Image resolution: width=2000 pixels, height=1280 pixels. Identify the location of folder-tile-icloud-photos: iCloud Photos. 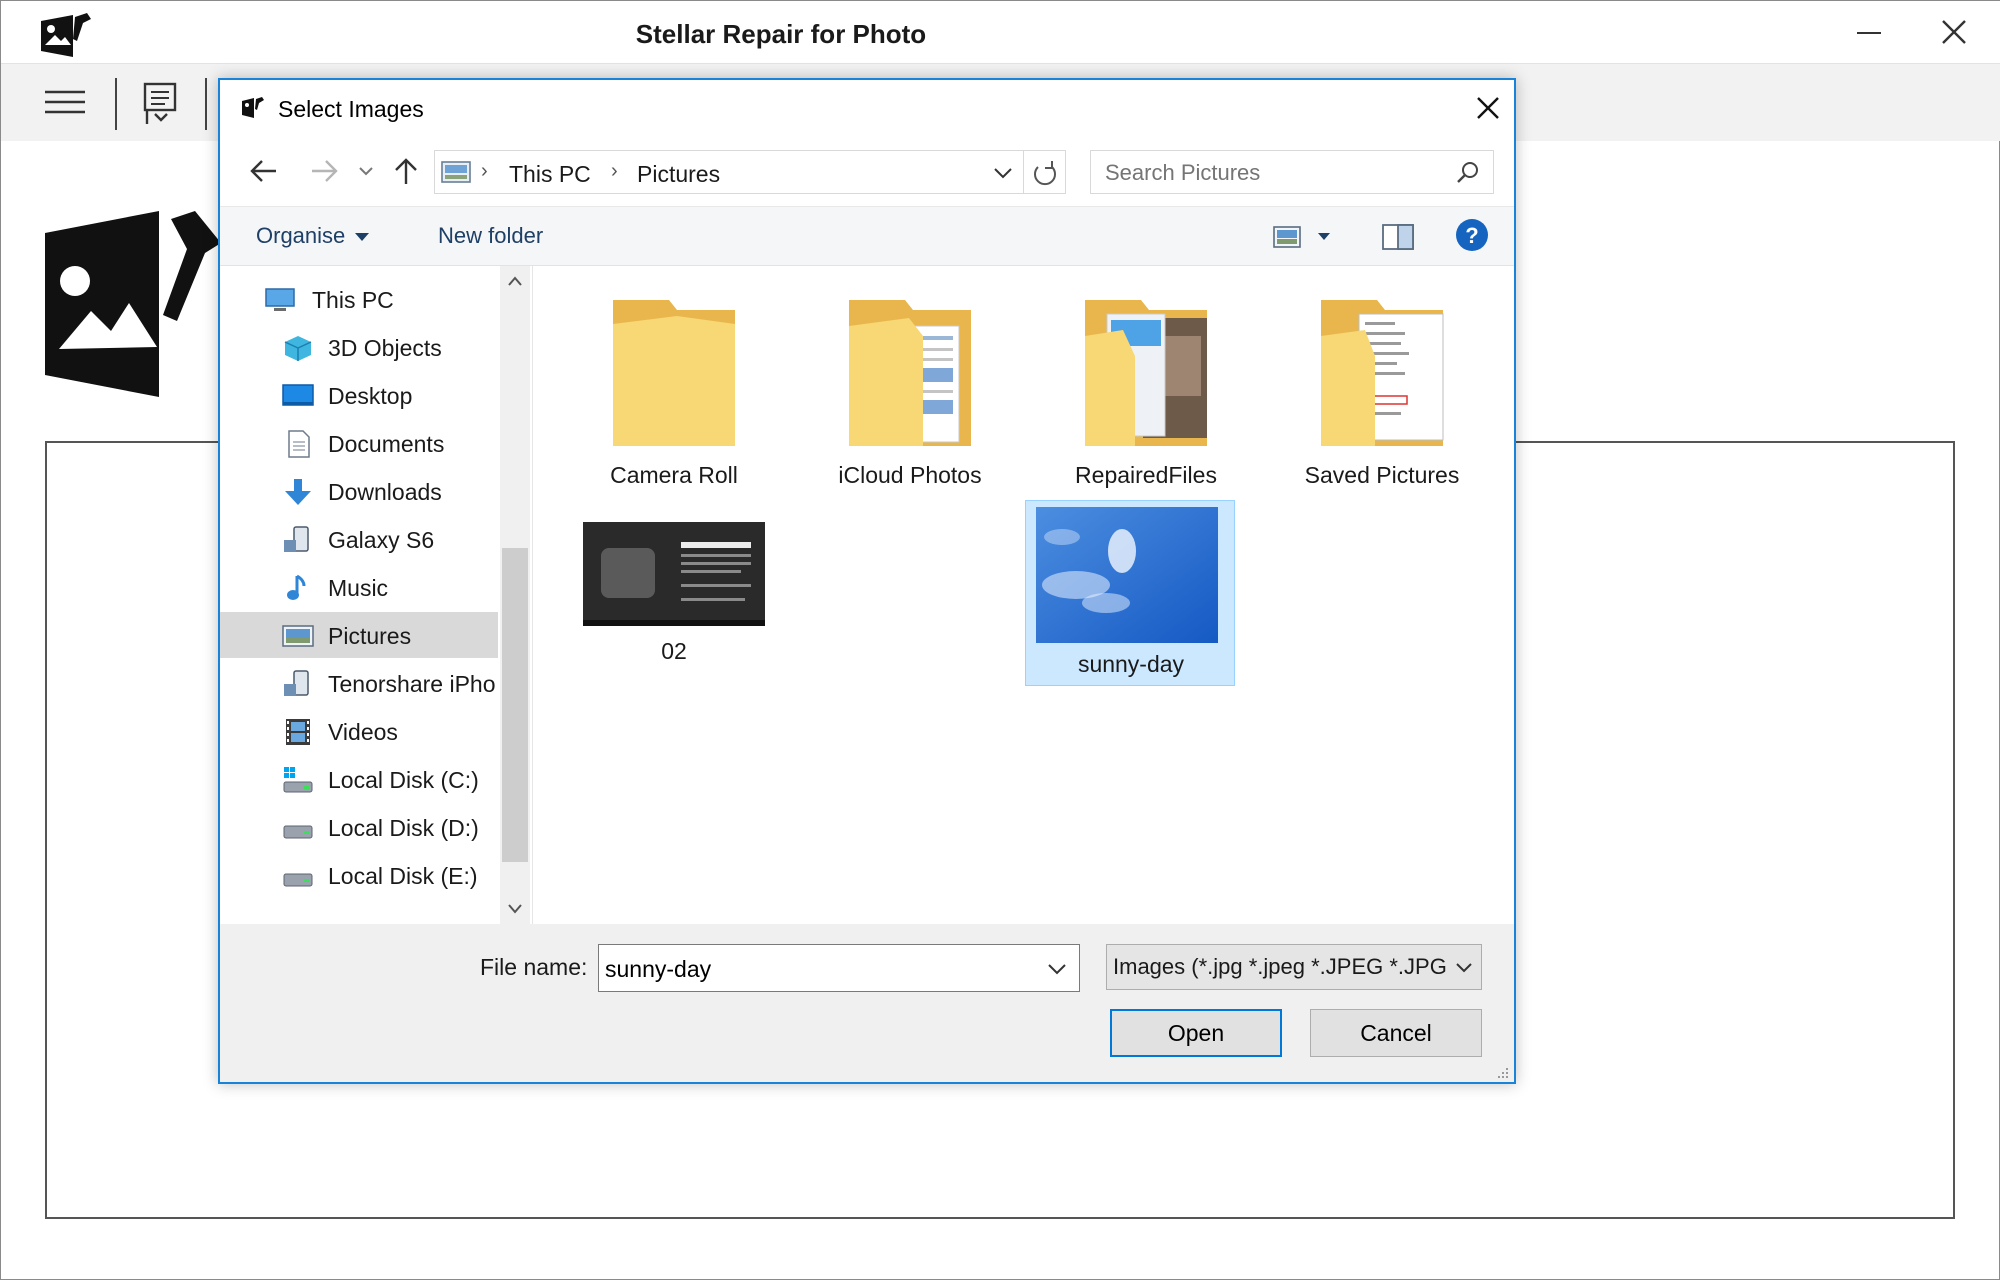
(910, 391).